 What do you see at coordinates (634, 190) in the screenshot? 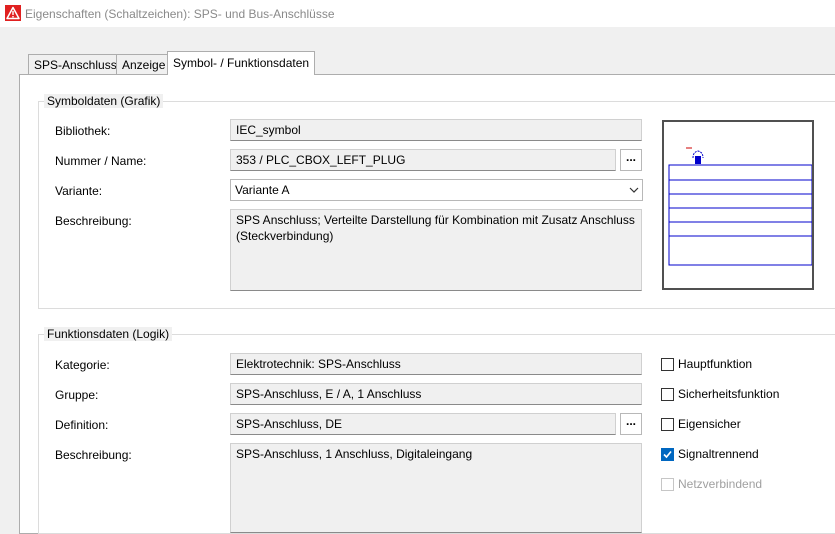
I see `chevron-down-icon` at bounding box center [634, 190].